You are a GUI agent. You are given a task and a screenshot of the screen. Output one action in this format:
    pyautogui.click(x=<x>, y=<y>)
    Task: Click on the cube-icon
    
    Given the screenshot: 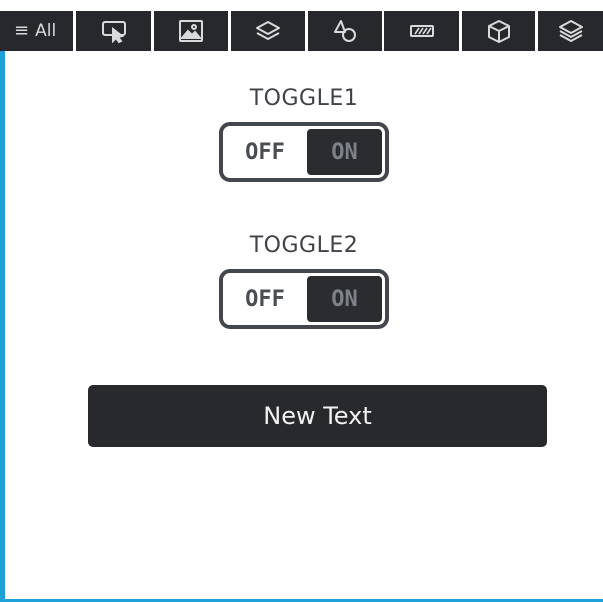 What is the action you would take?
    pyautogui.click(x=498, y=31)
    